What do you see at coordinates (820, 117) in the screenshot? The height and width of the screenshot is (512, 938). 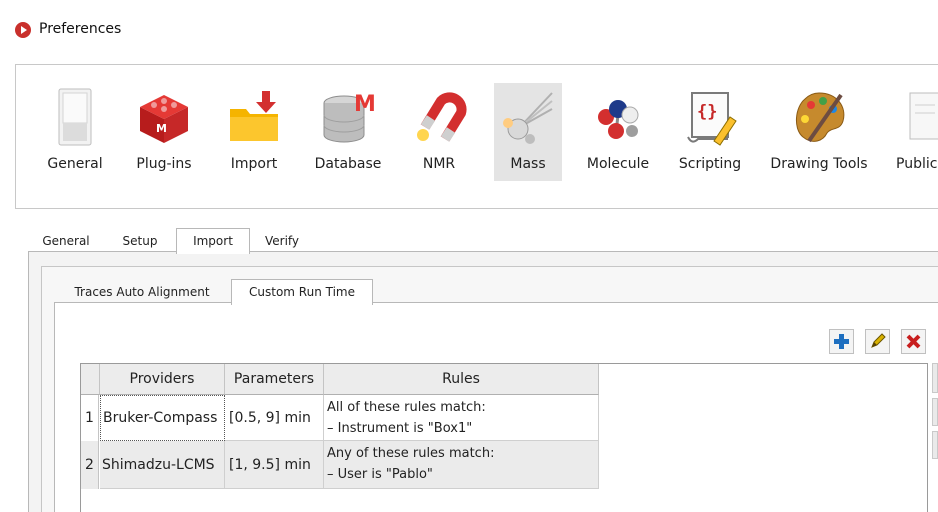 I see `palette-icon` at bounding box center [820, 117].